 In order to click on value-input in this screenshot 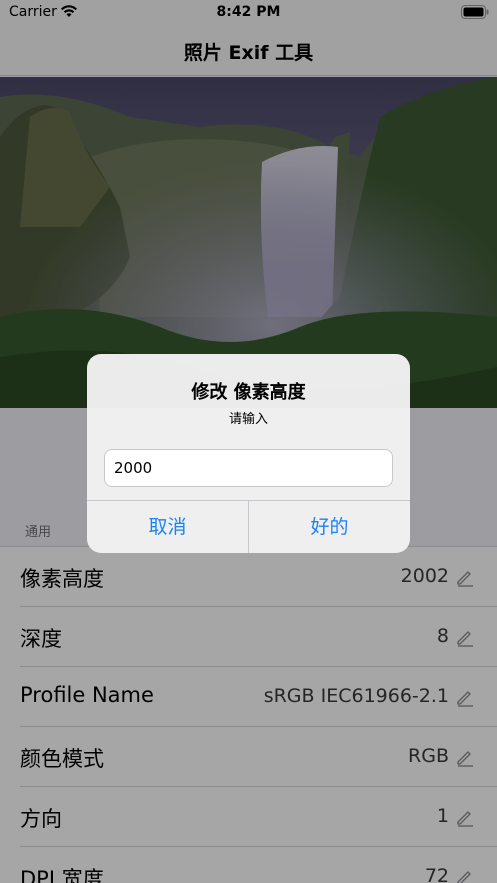, I will do `click(248, 468)`.